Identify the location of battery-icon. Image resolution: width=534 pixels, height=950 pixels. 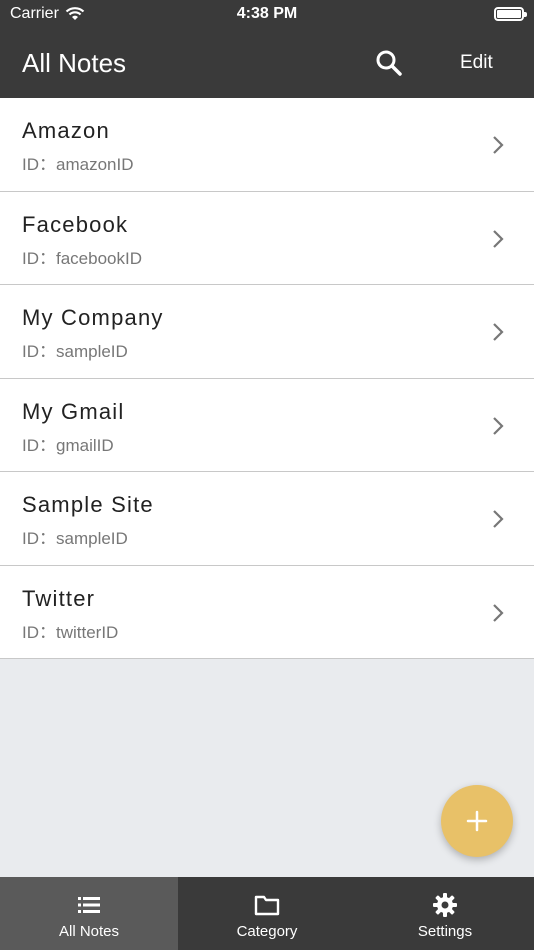
(510, 14).